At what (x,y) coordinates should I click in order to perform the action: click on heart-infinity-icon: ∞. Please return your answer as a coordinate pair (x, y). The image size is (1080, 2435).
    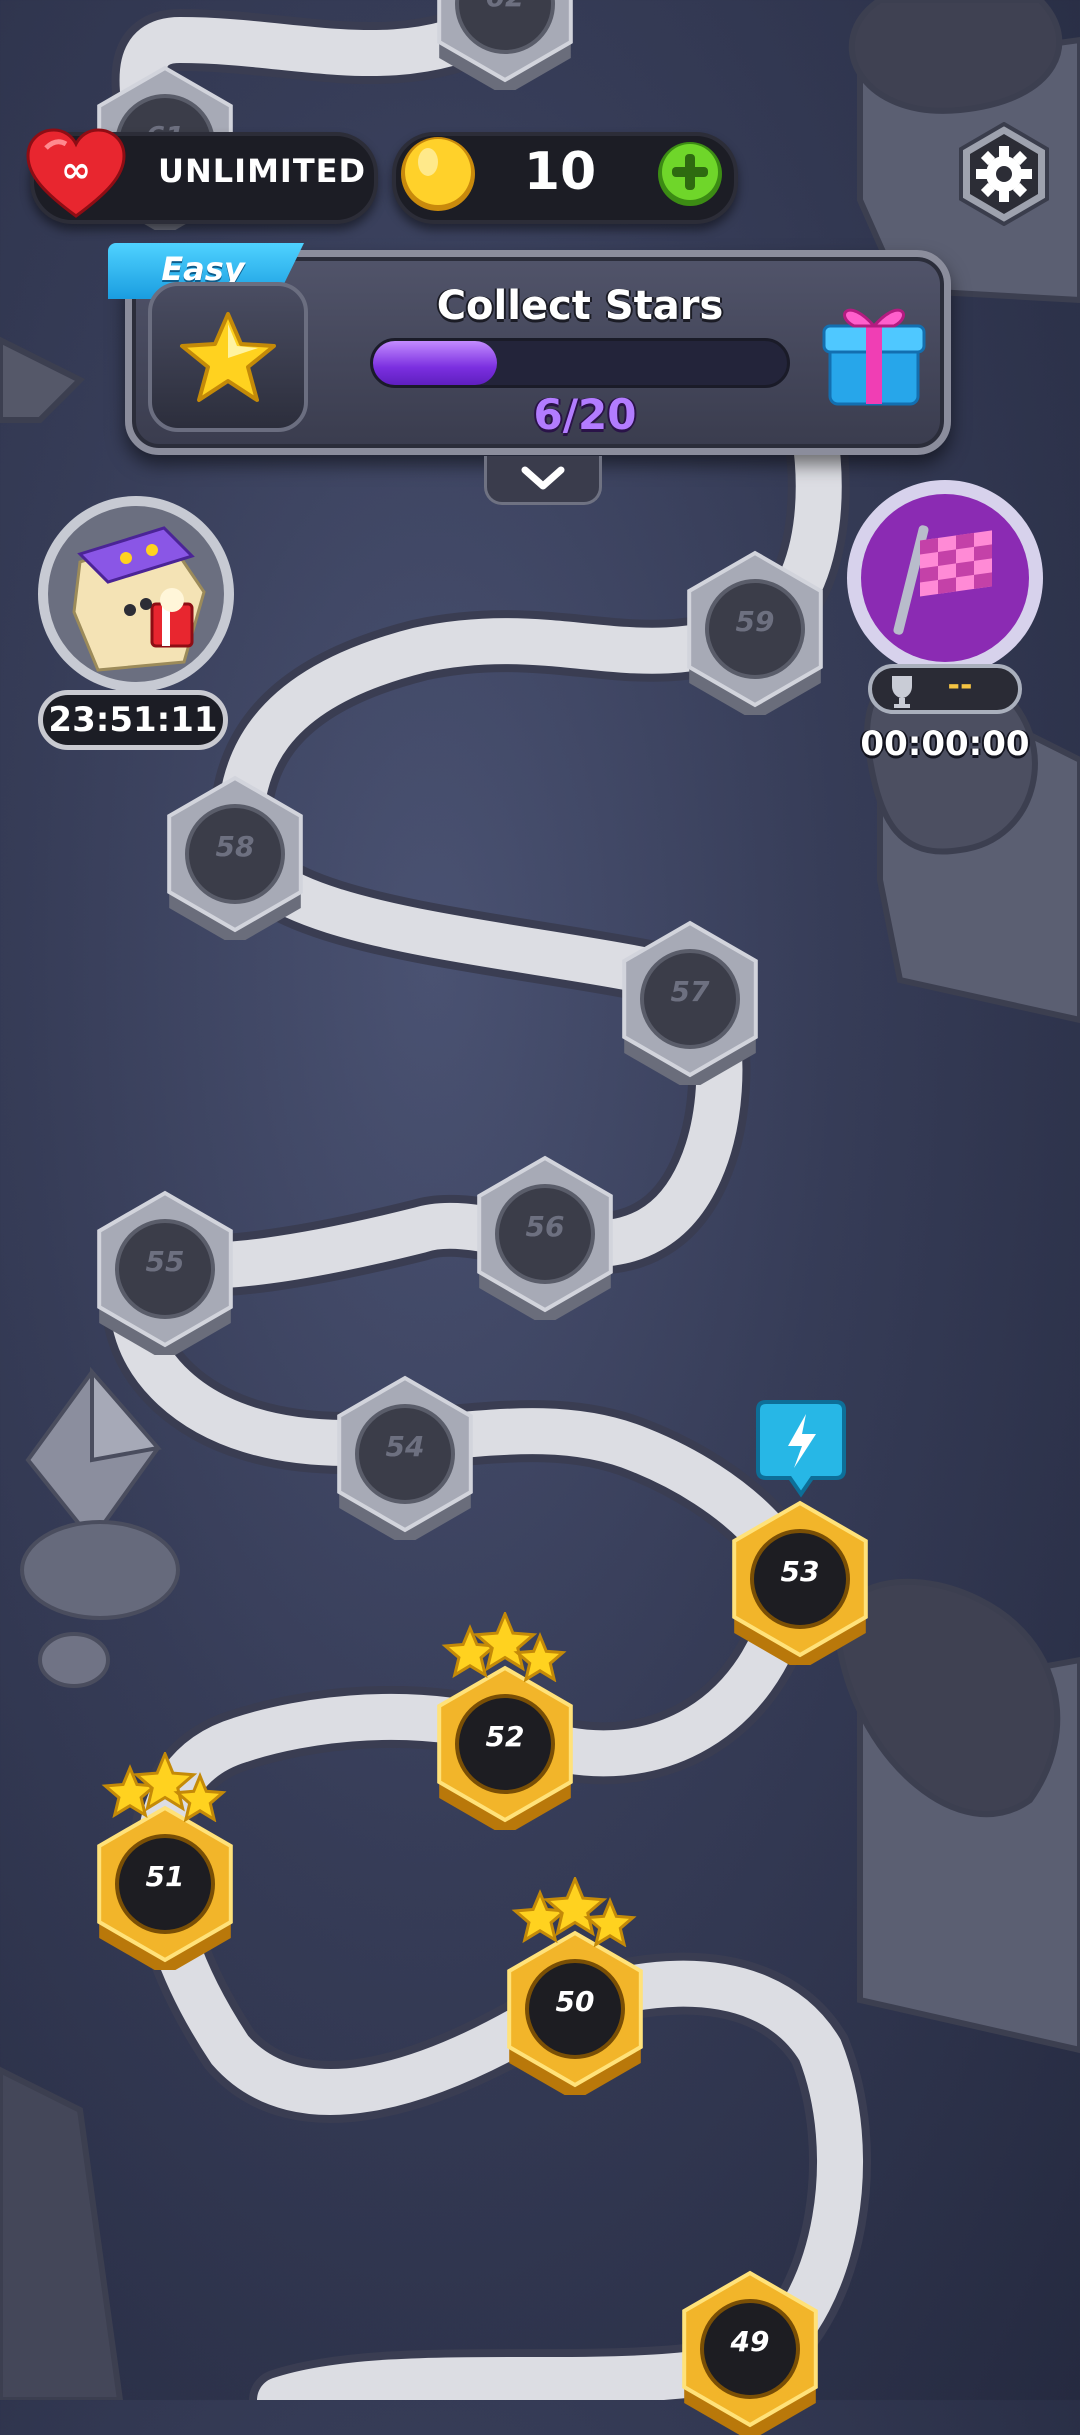
    Looking at the image, I should click on (76, 174).